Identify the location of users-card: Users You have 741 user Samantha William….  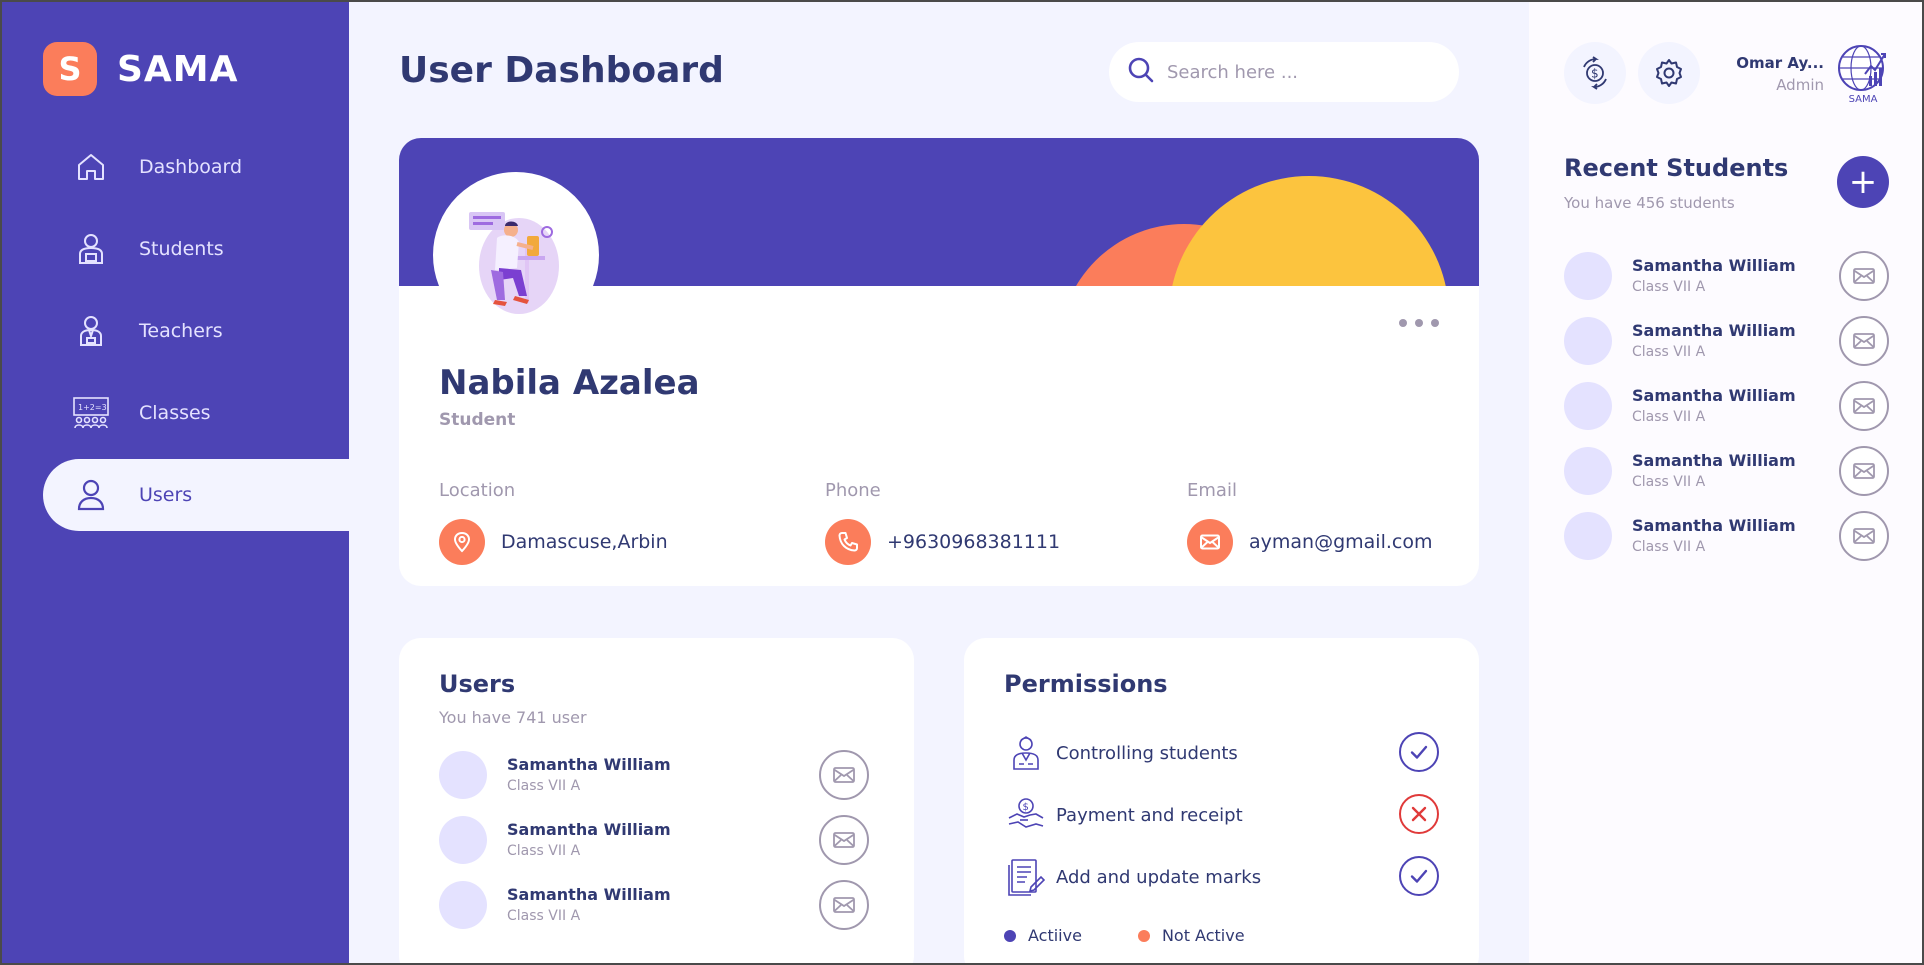
(656, 800).